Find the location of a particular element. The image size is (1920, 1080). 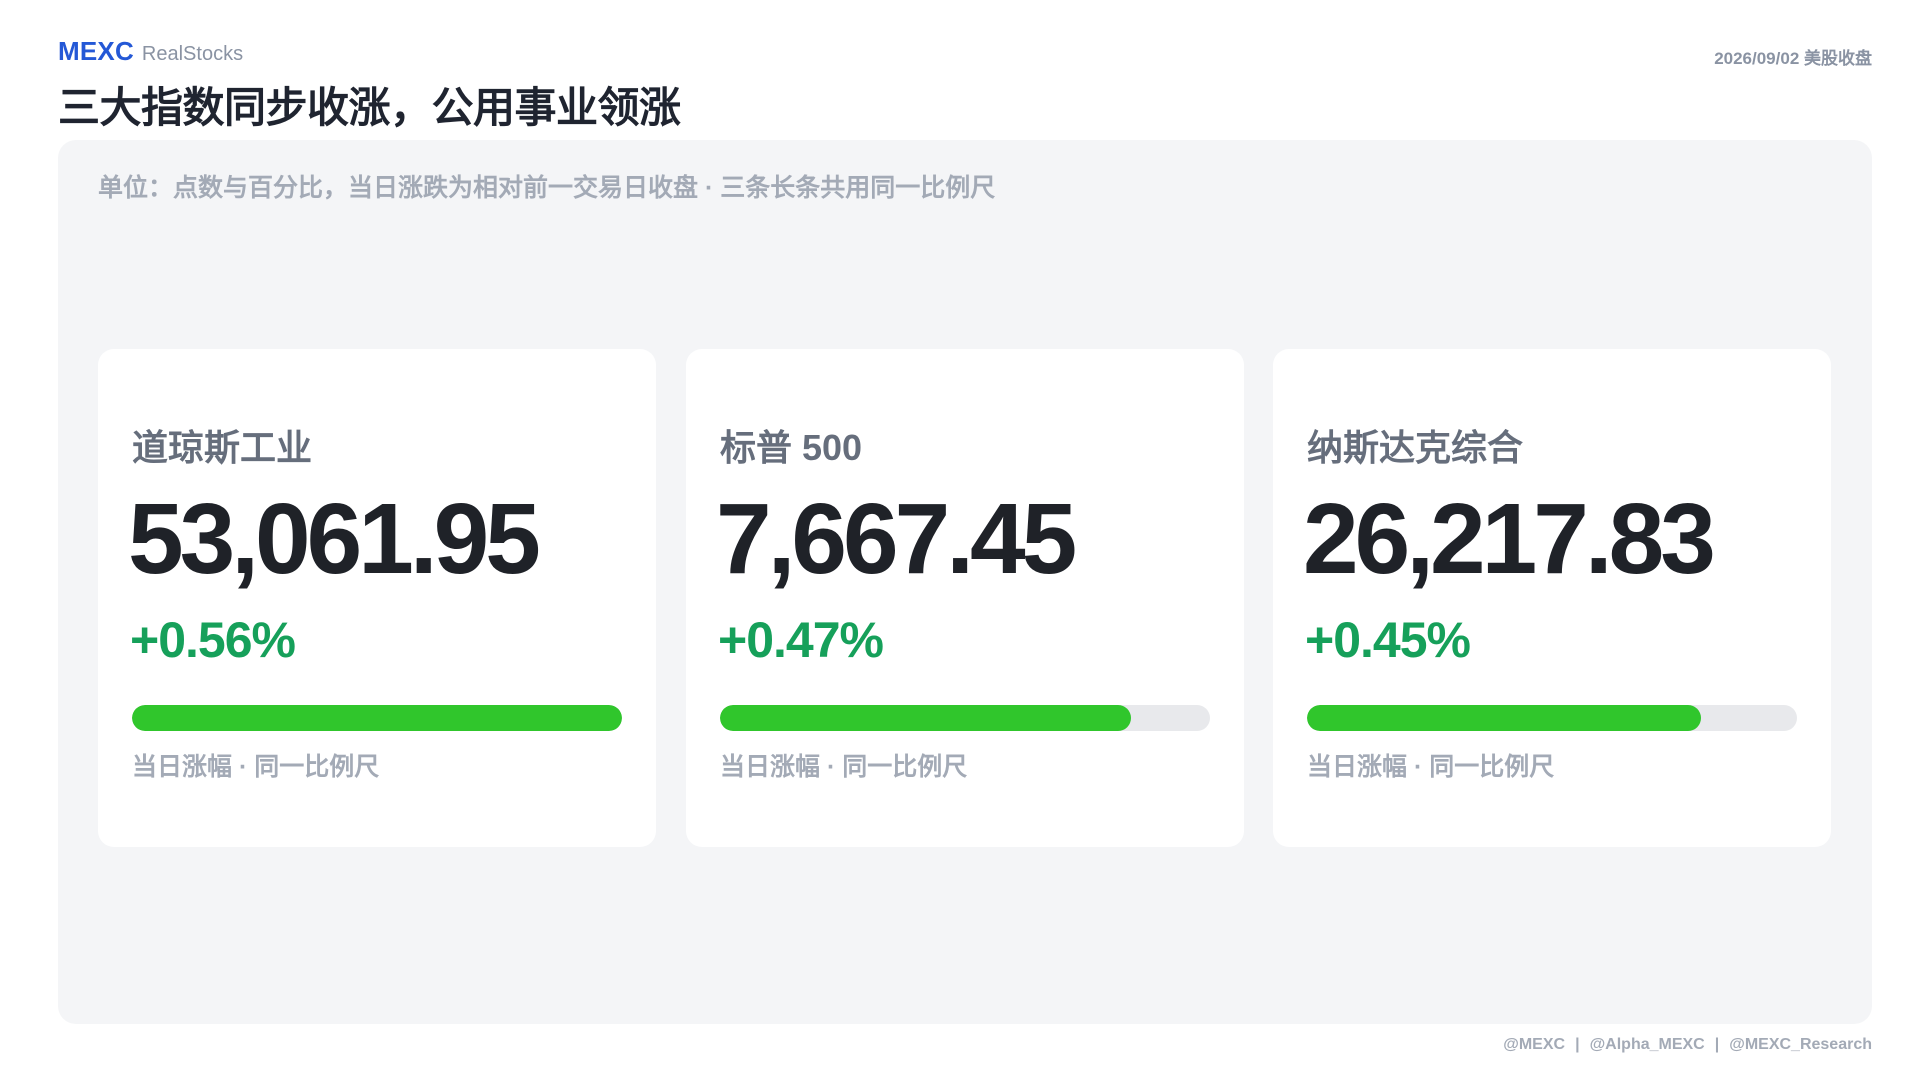

unit-note: 单位：点数与百分比，当日涨跌为相对前一交易日收盘 · 三条长条共用同一比例尺 is located at coordinates (547, 188).